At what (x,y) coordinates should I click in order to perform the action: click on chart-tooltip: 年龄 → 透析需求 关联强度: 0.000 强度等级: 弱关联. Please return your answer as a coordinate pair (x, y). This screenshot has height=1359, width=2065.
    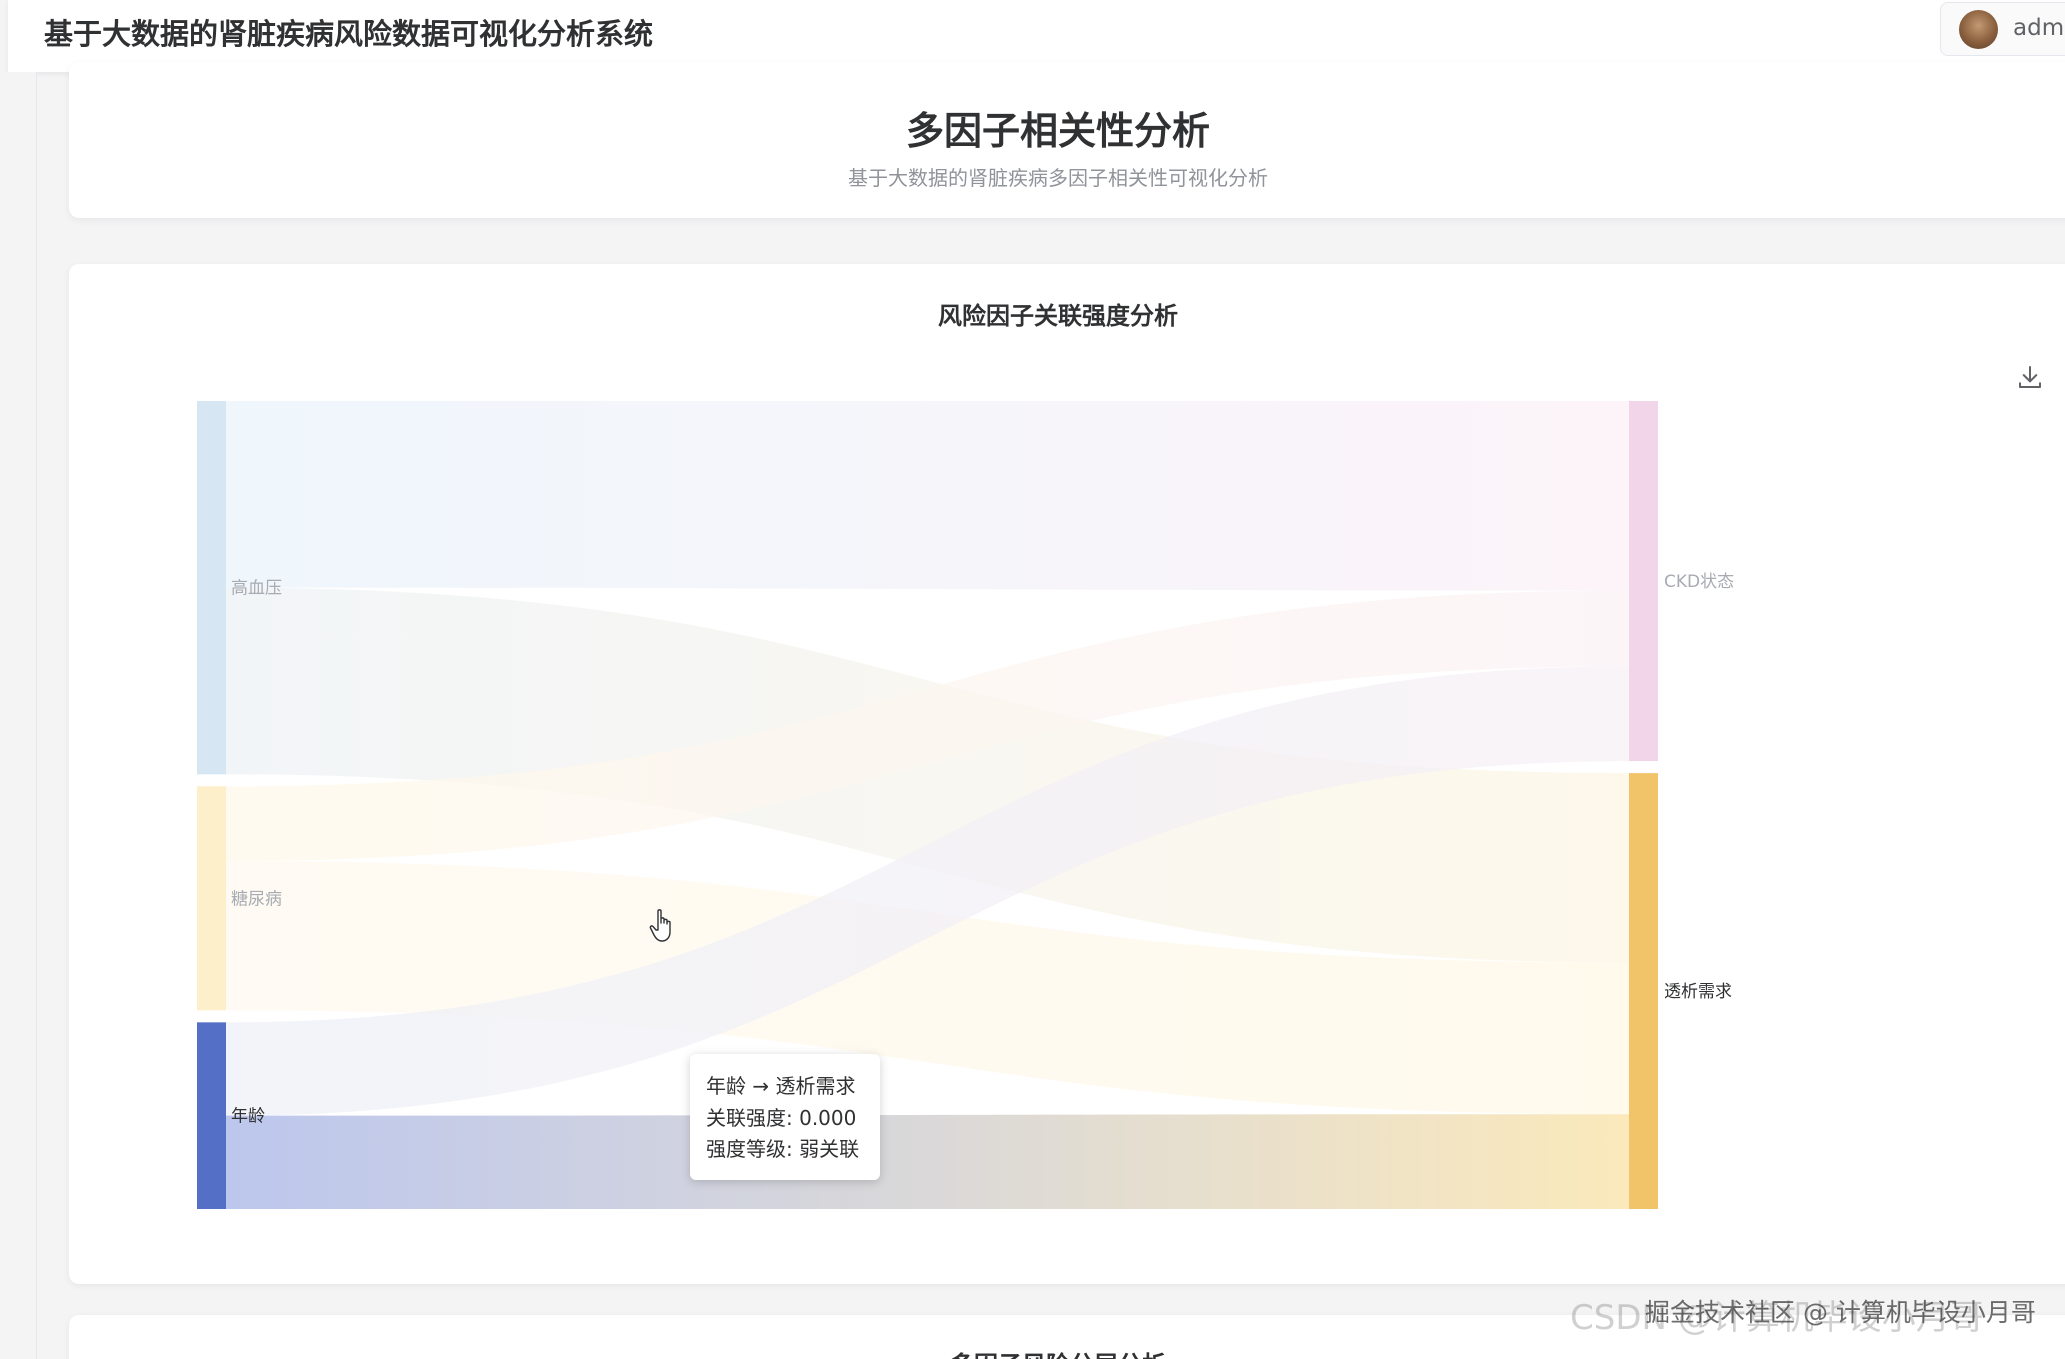
    Looking at the image, I should click on (785, 1117).